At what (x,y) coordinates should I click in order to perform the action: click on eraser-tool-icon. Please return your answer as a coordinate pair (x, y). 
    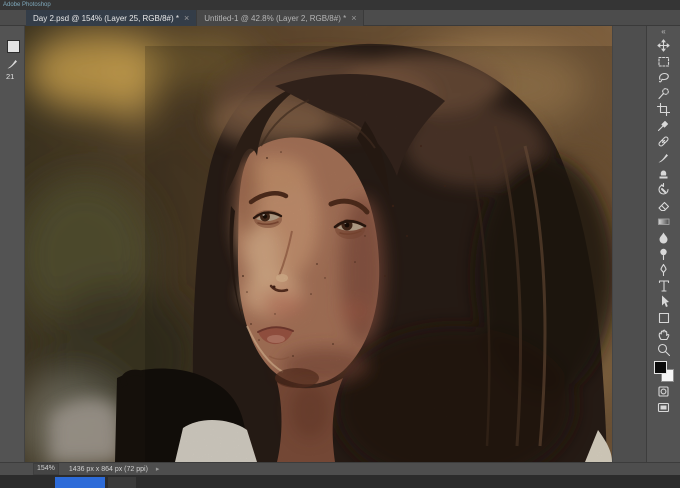
    Looking at the image, I should click on (664, 205).